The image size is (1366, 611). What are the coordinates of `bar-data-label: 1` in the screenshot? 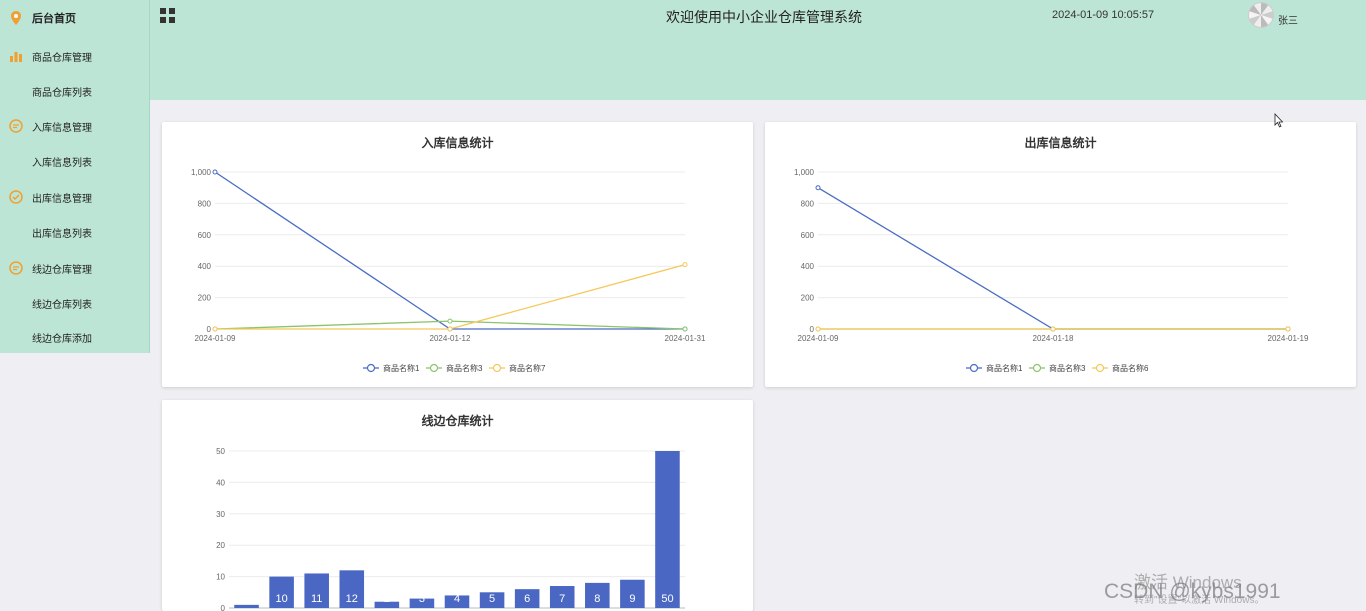 It's located at (246, 599).